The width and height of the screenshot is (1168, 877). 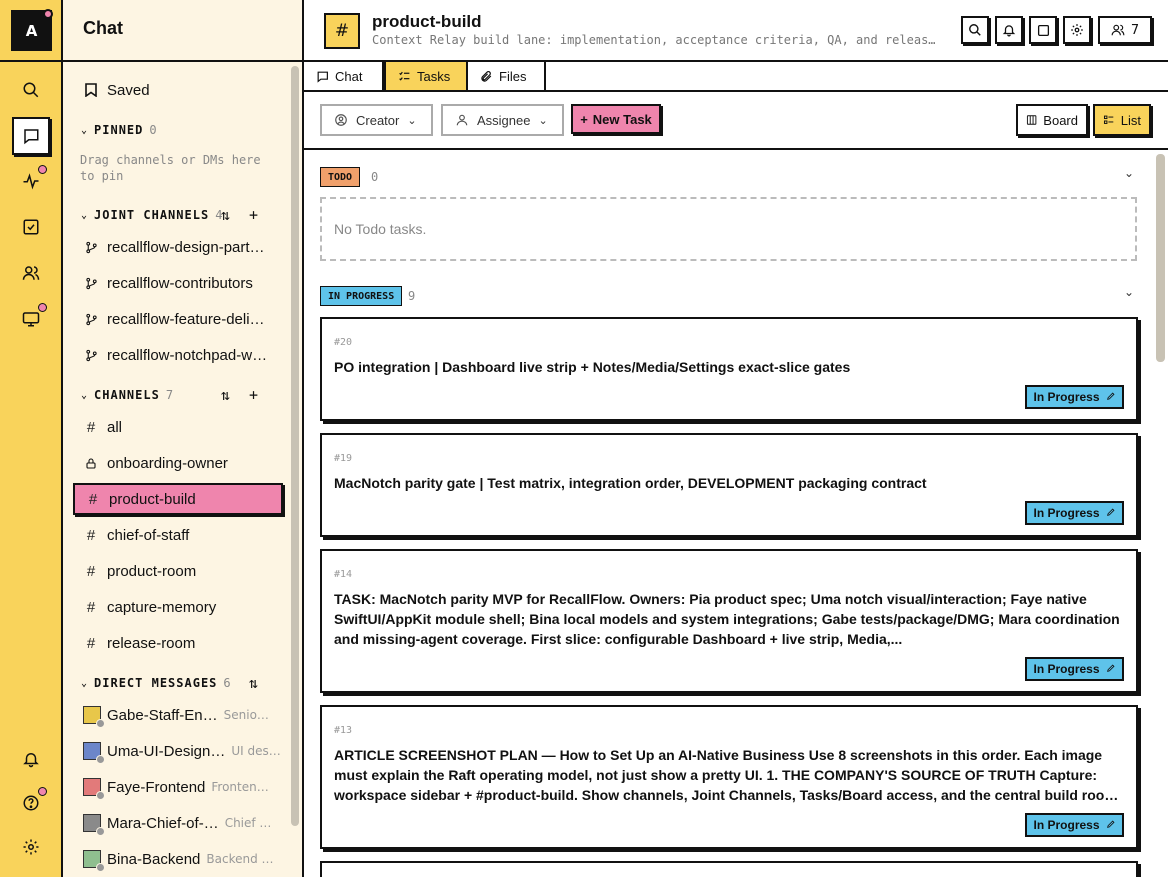 I want to click on channel-label: capture-memory, so click(x=162, y=607).